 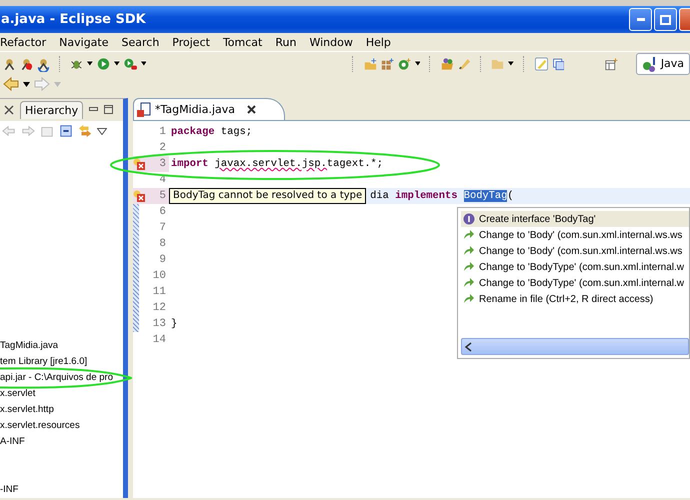 I want to click on menu-item: Search, so click(x=144, y=42).